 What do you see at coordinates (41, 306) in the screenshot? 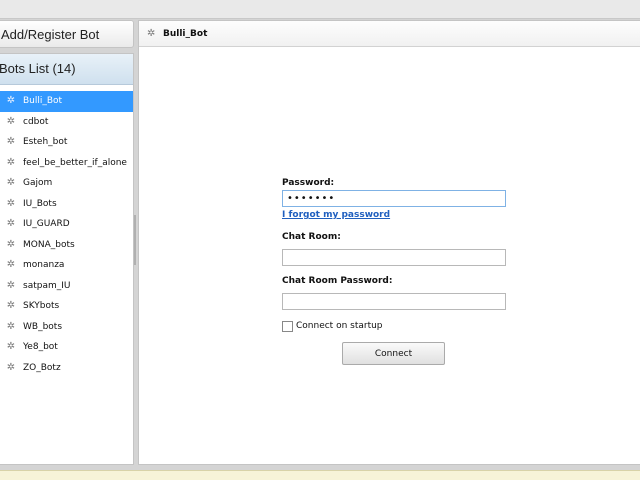
I see `bot-label: SKYbots` at bounding box center [41, 306].